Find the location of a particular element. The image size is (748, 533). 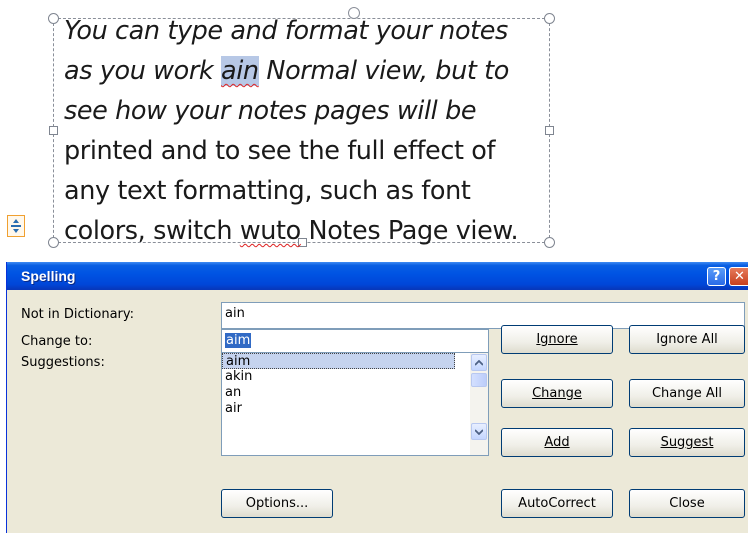

suggestions-scrollbar is located at coordinates (479, 404).